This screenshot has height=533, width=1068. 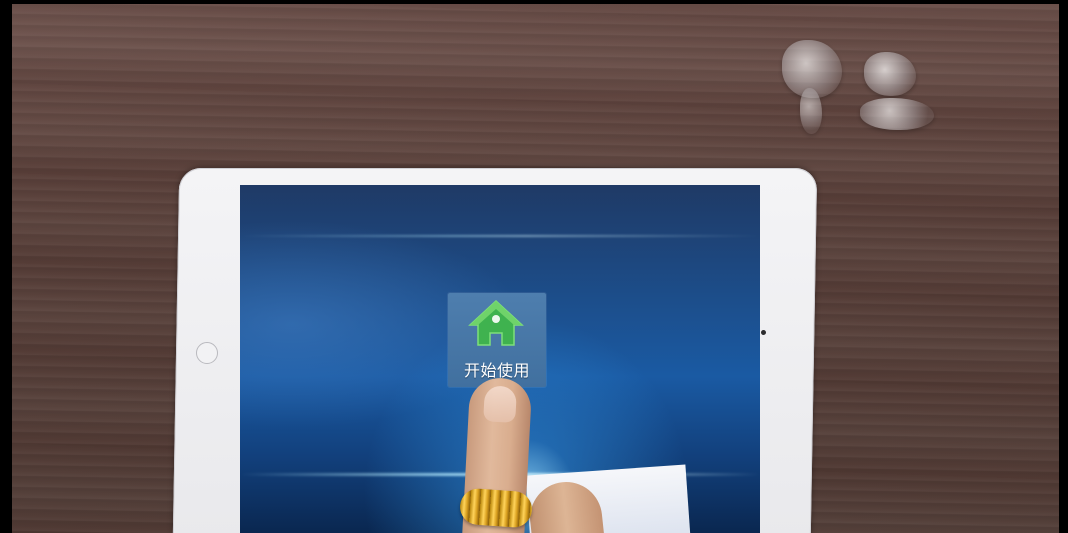 What do you see at coordinates (207, 353) in the screenshot?
I see `tablet-home-button` at bounding box center [207, 353].